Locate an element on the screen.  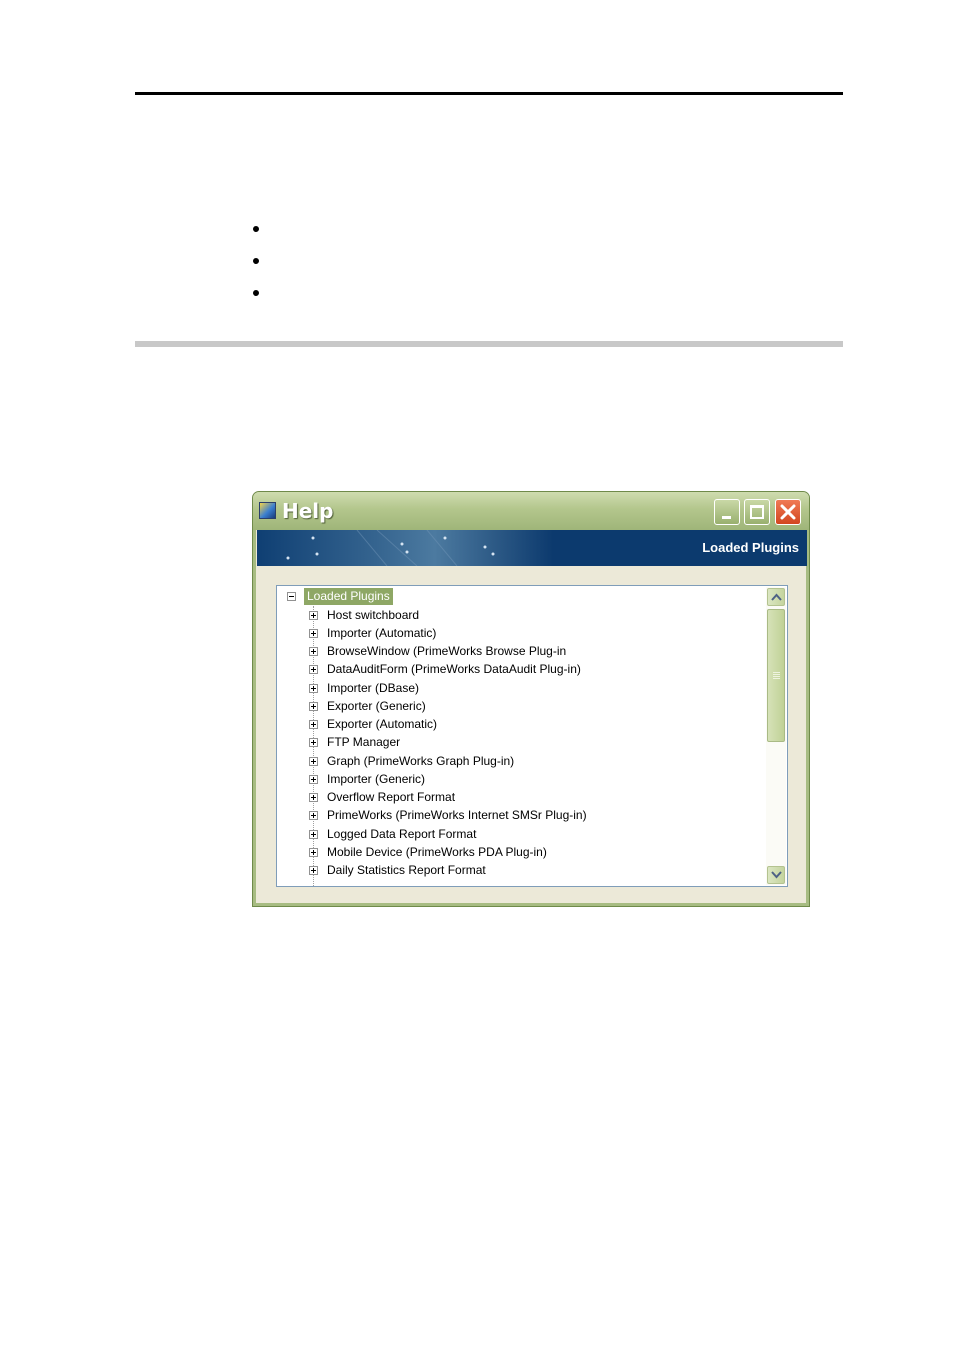
tree-node: Overflow Report Format is located at coordinates (539, 797).